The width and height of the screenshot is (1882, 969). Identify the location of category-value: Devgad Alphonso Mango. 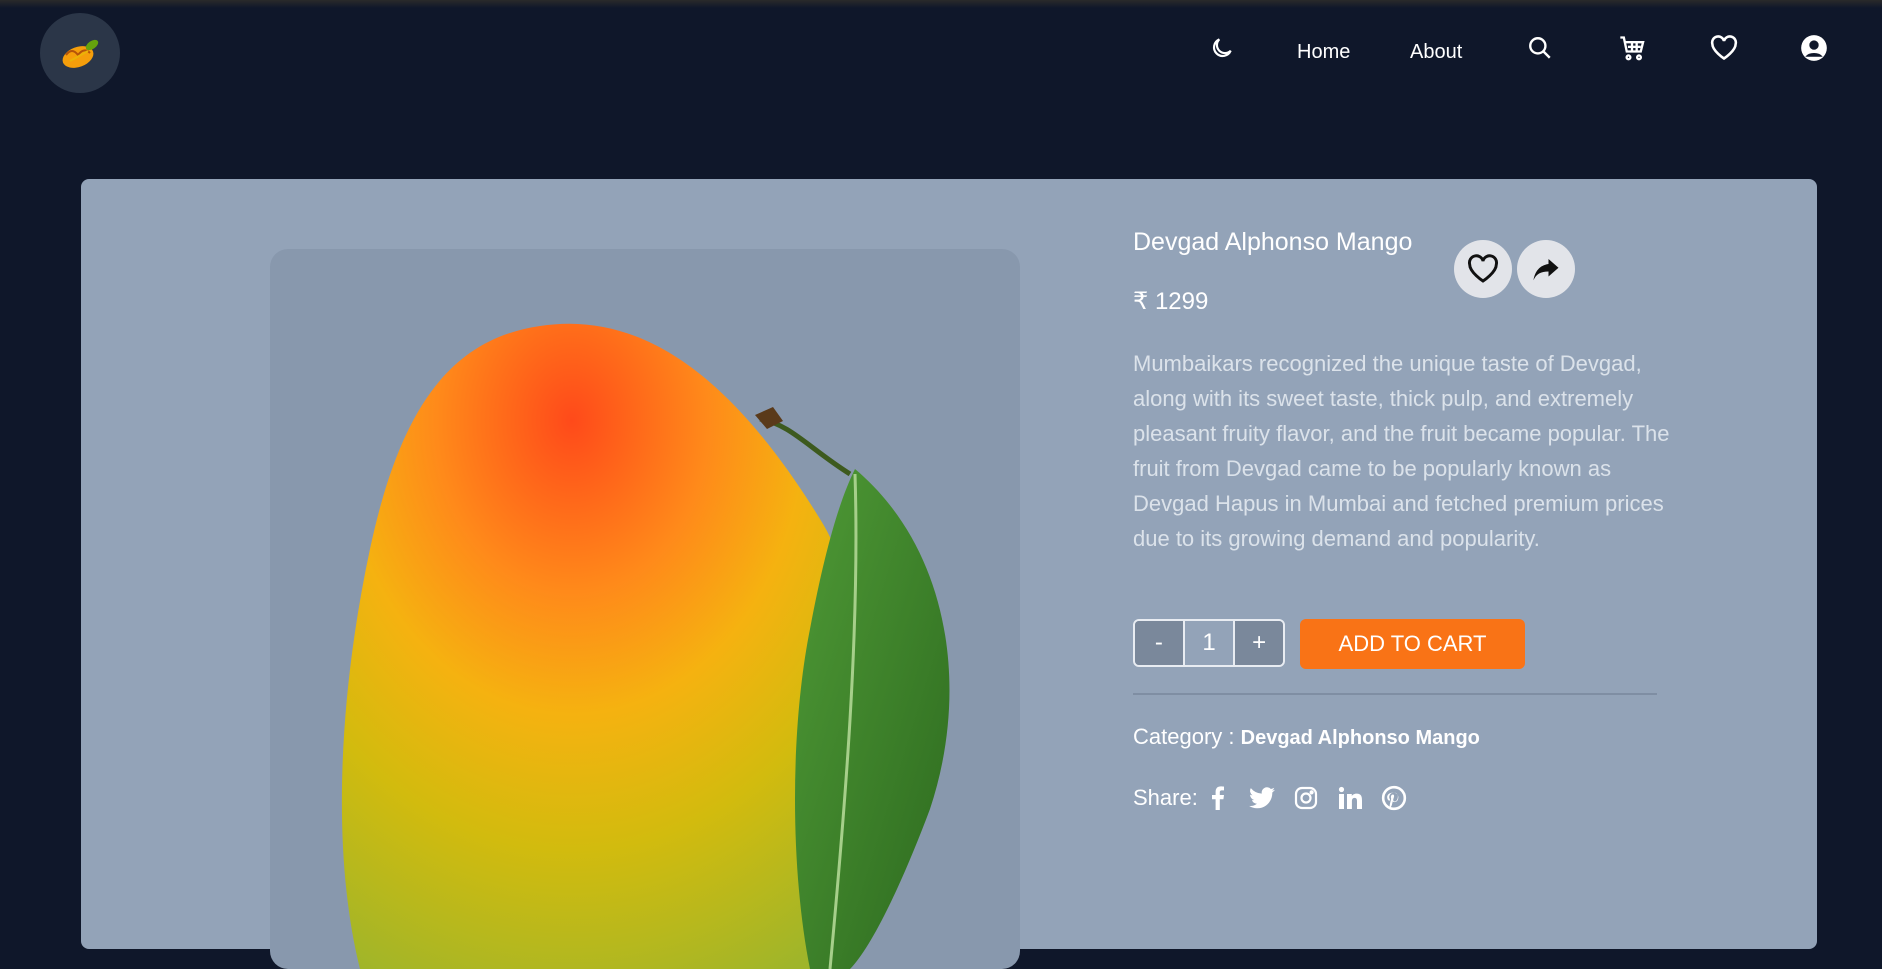
(1360, 738).